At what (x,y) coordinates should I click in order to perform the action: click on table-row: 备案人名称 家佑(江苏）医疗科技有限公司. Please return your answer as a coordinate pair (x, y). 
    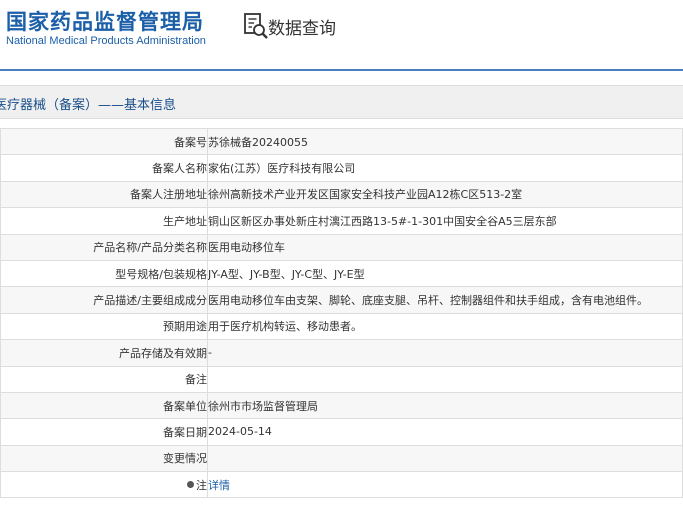
    Looking at the image, I should click on (341, 168).